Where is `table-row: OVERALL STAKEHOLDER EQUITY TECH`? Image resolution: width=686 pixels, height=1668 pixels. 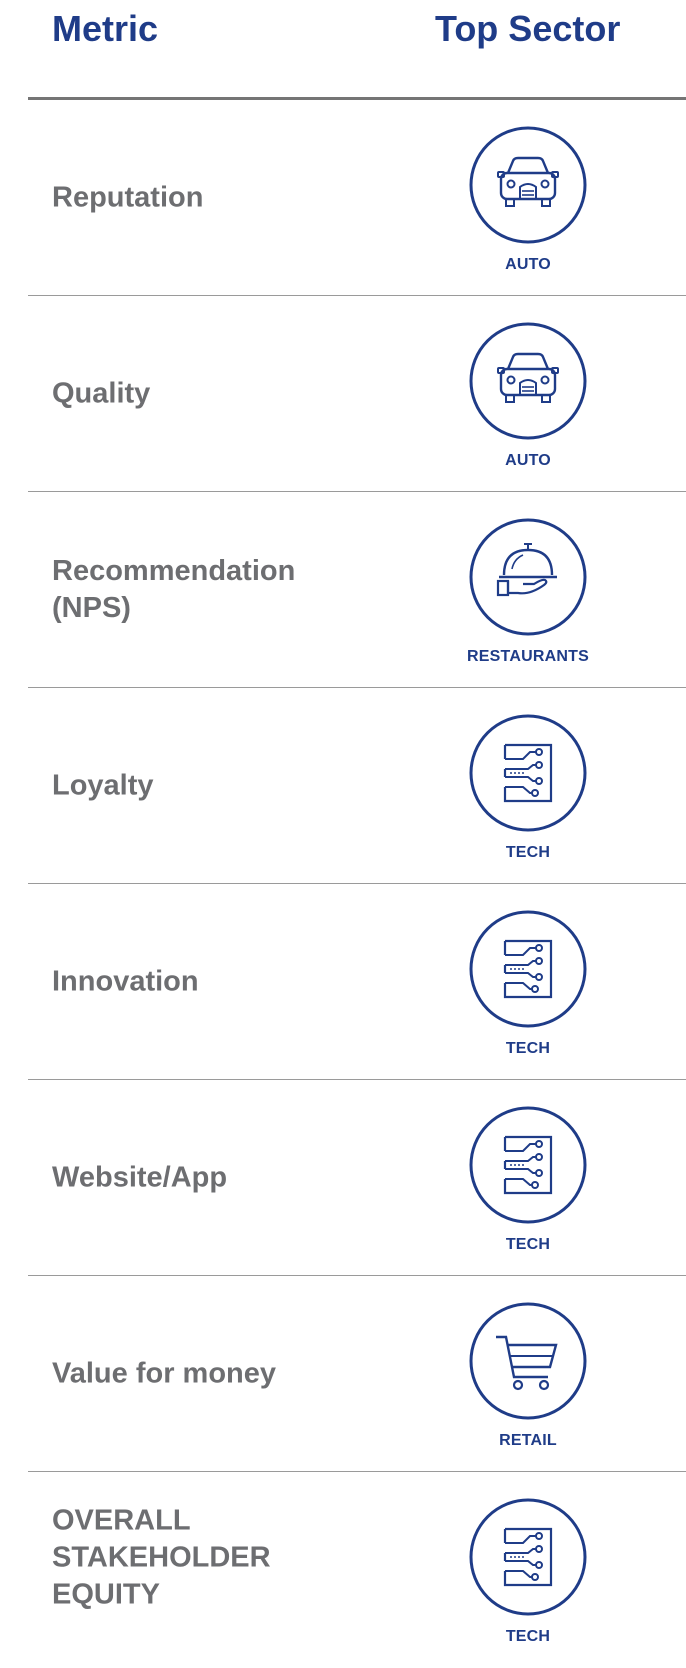
table-row: OVERALL STAKEHOLDER EQUITY TECH is located at coordinates (357, 1560).